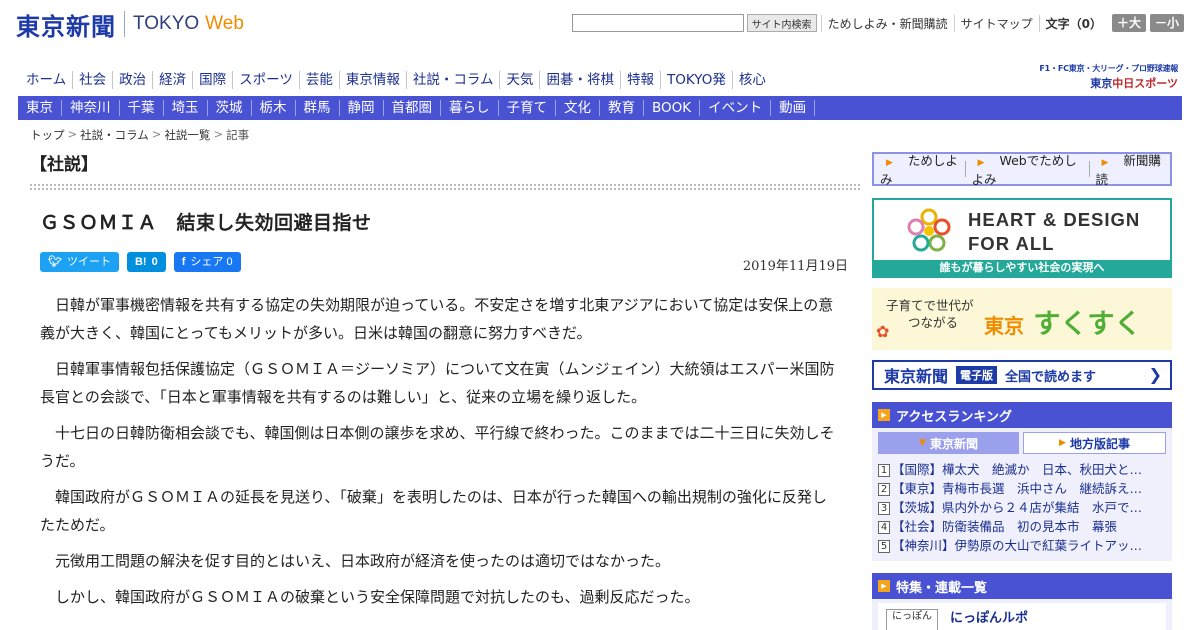 Image resolution: width=1200 pixels, height=630 pixels. I want to click on nav-tokyo-hatsu: TOKYO発, so click(695, 80).